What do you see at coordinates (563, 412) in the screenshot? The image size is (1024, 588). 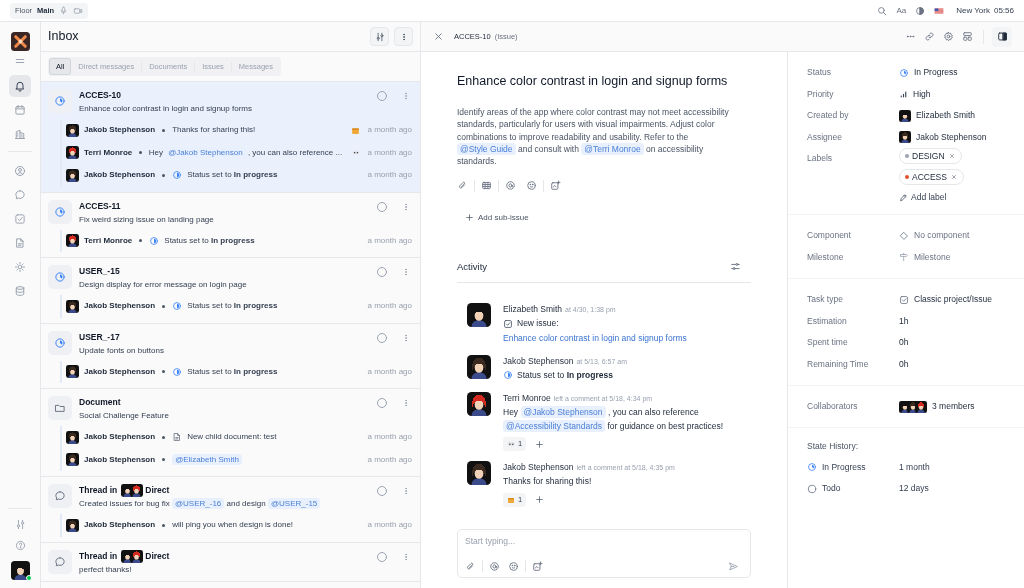 I see `mention-link: @Jakob Stephenson` at bounding box center [563, 412].